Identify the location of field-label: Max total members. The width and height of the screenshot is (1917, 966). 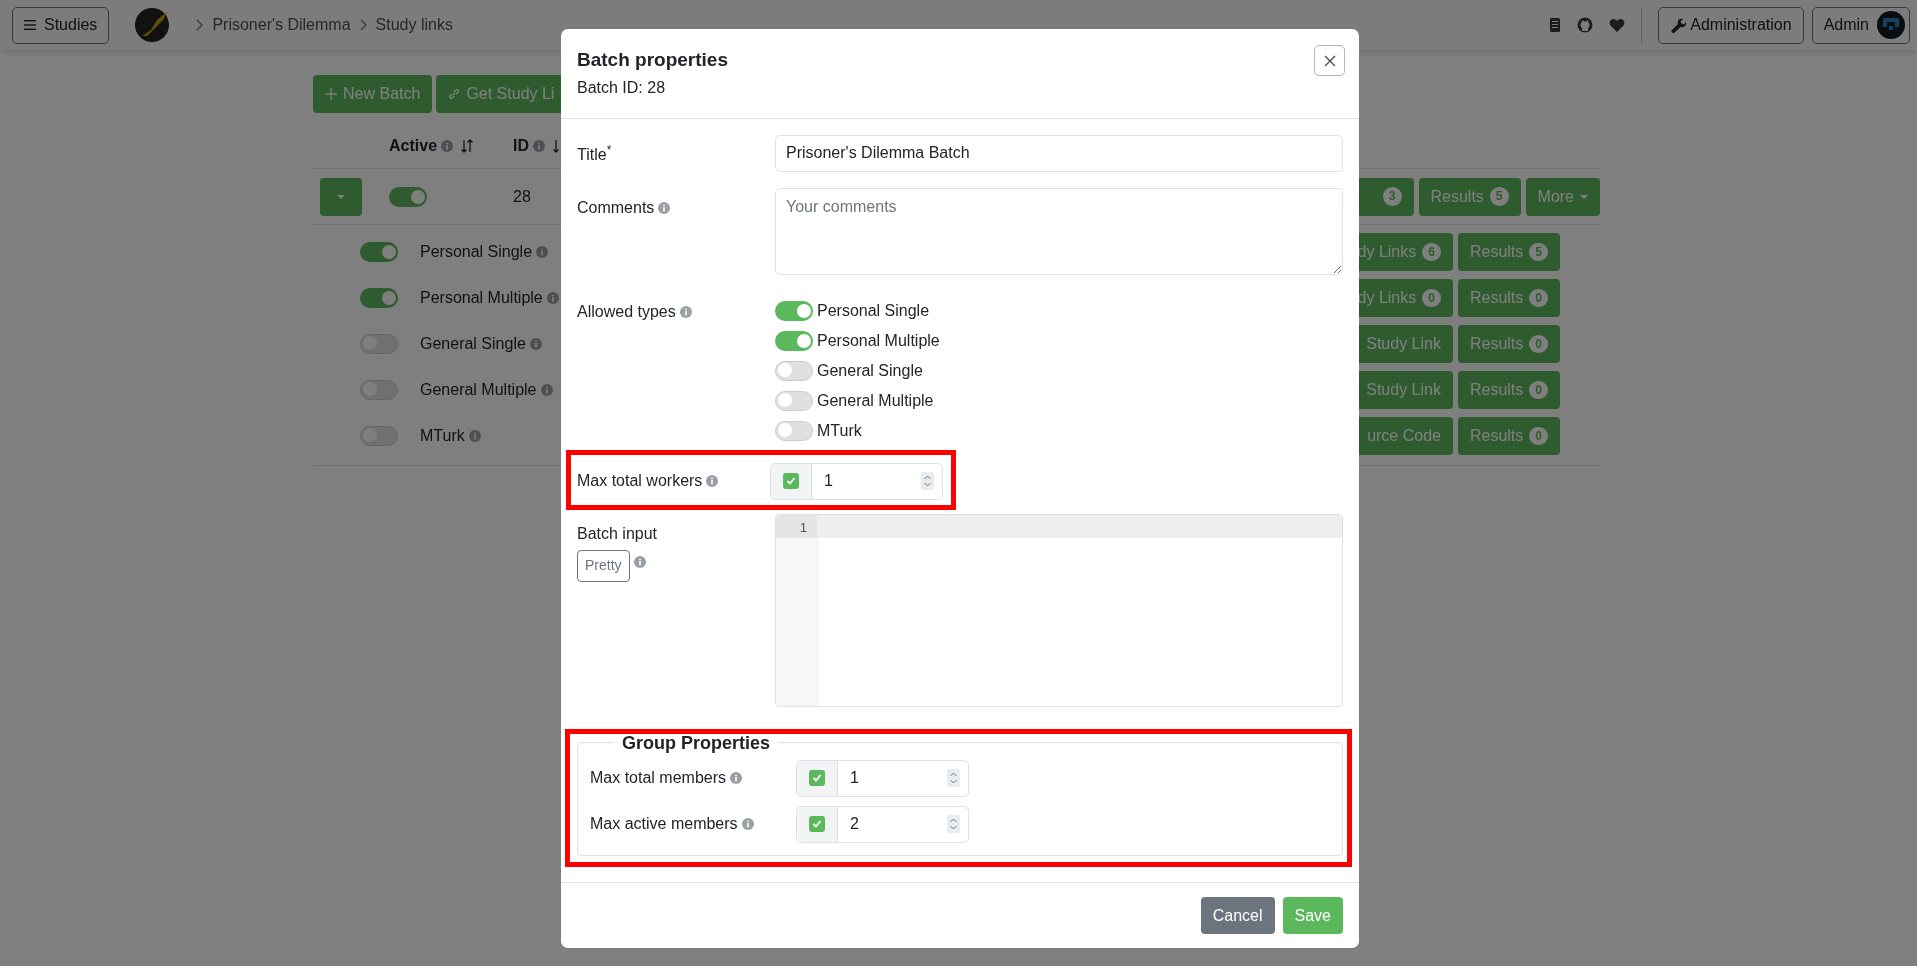
(658, 778).